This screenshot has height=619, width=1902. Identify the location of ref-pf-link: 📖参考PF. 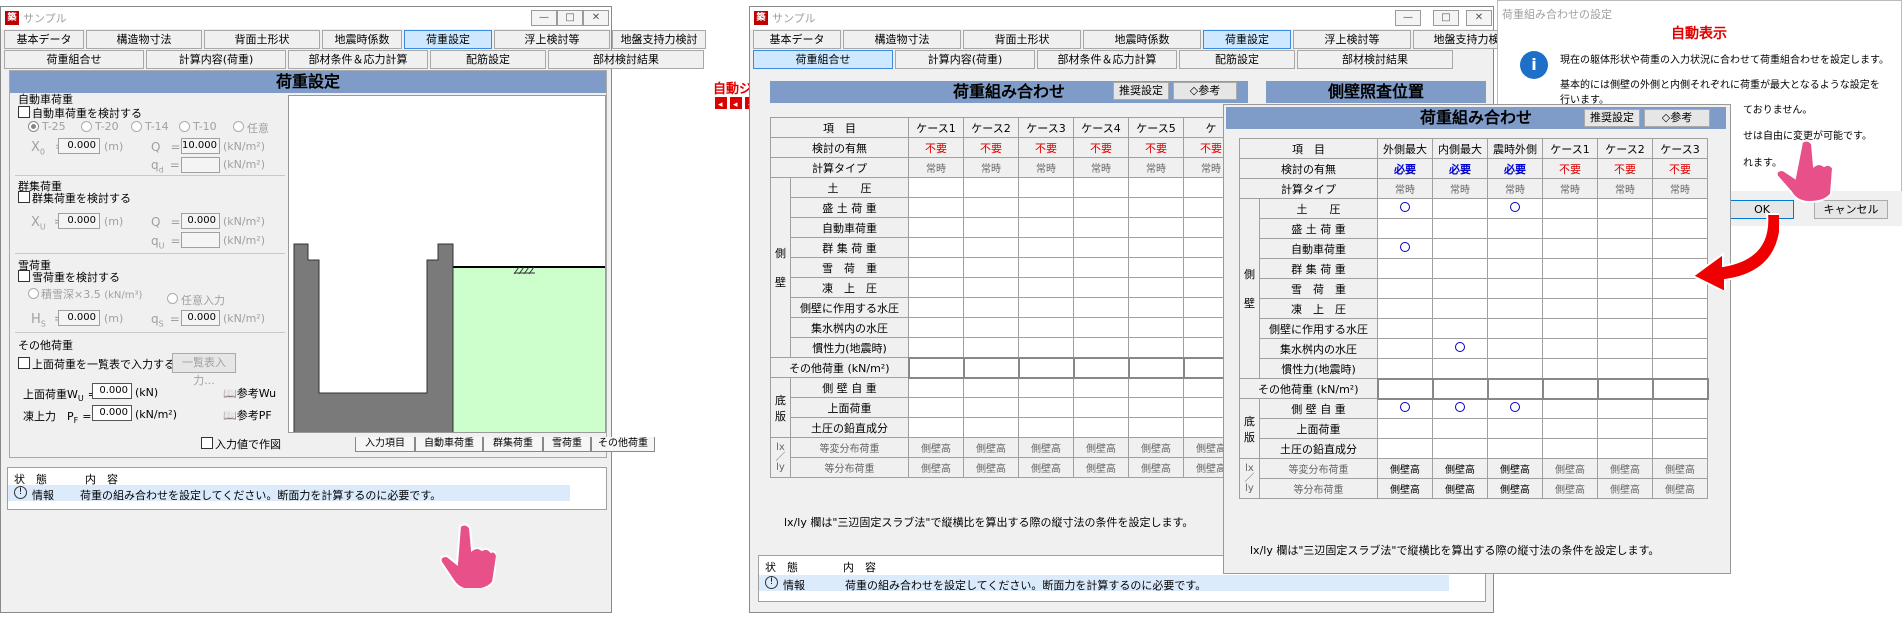
(247, 415).